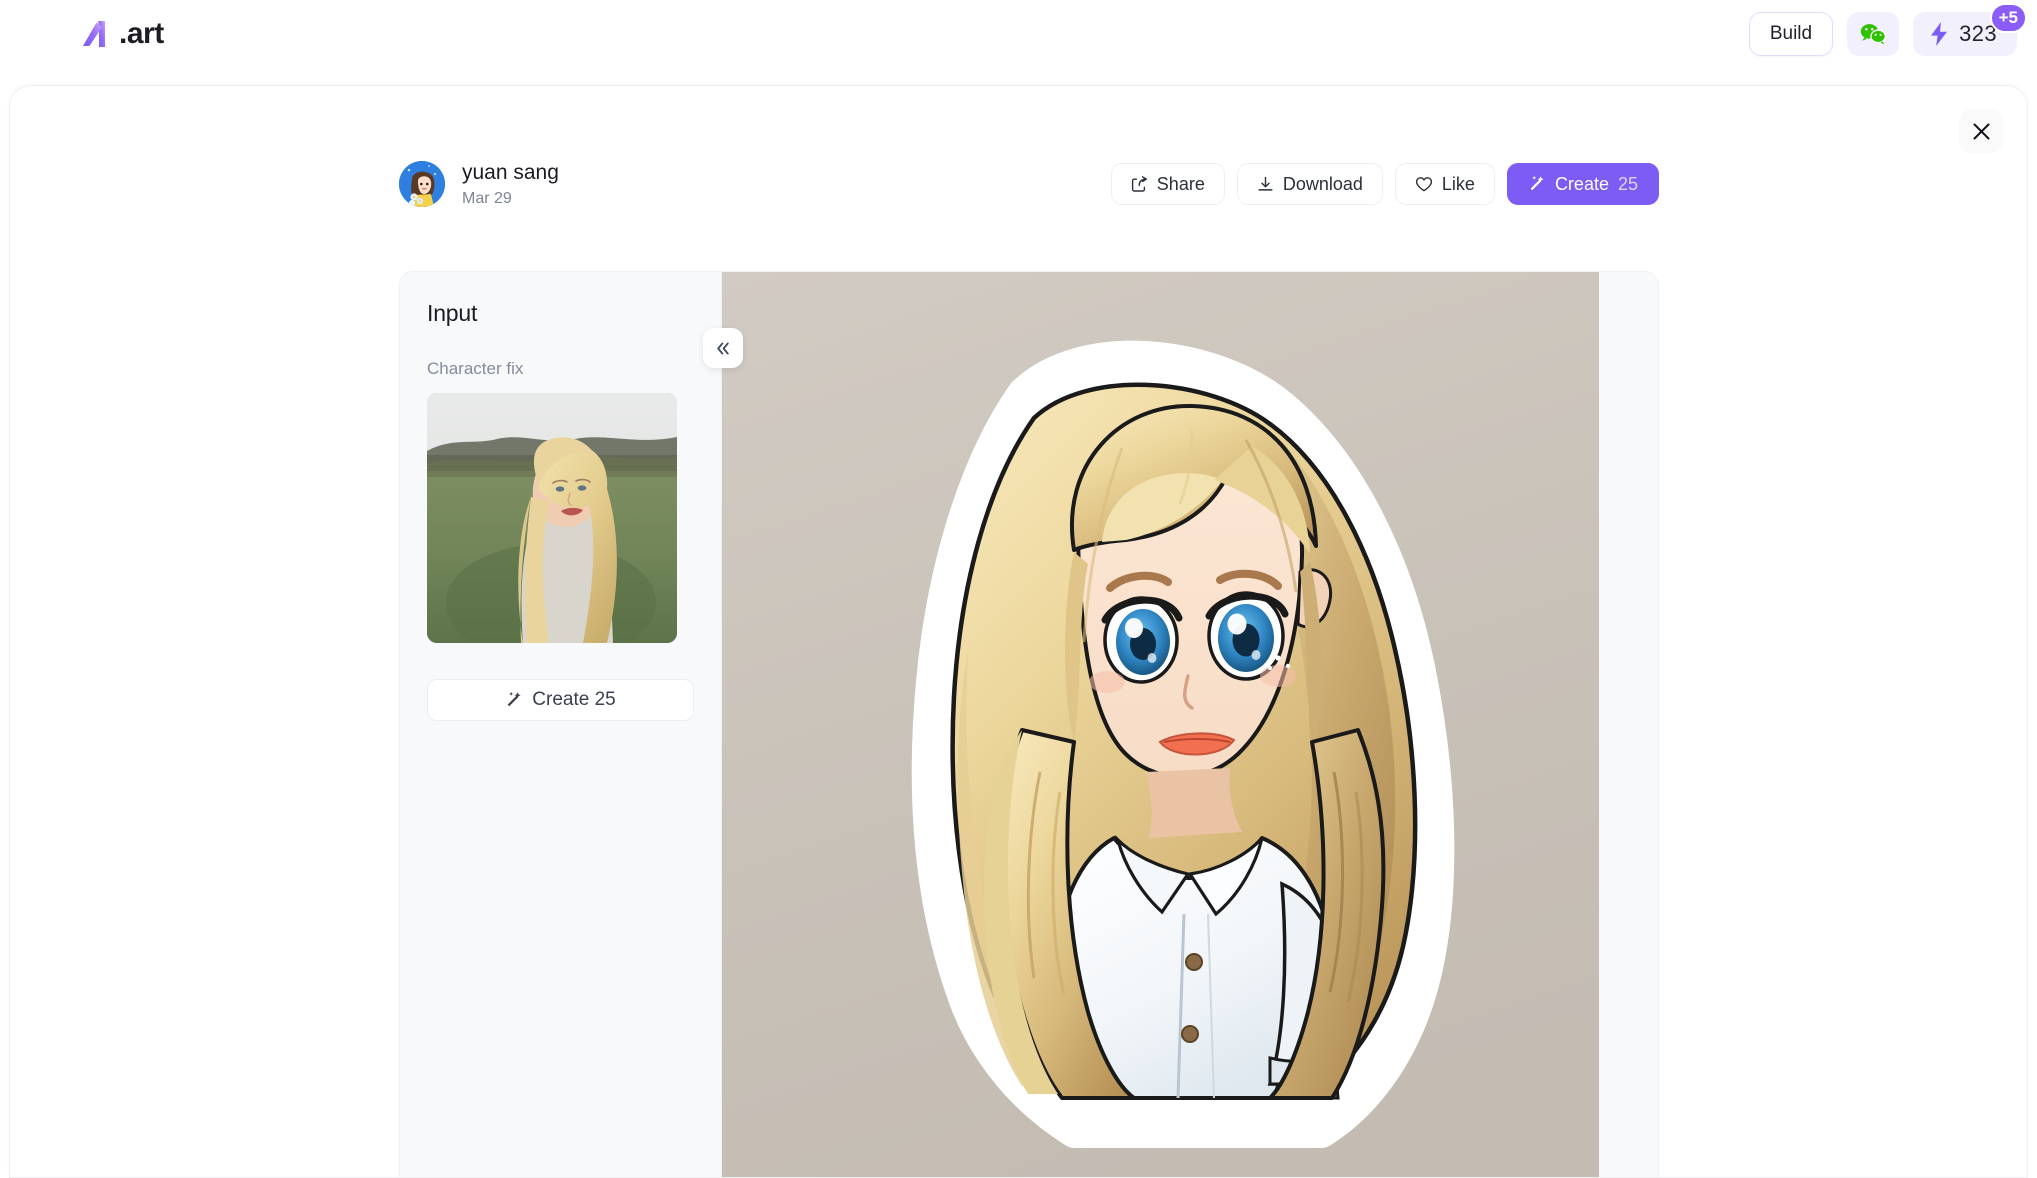 The width and height of the screenshot is (2037, 1178). I want to click on close-icon, so click(1981, 131).